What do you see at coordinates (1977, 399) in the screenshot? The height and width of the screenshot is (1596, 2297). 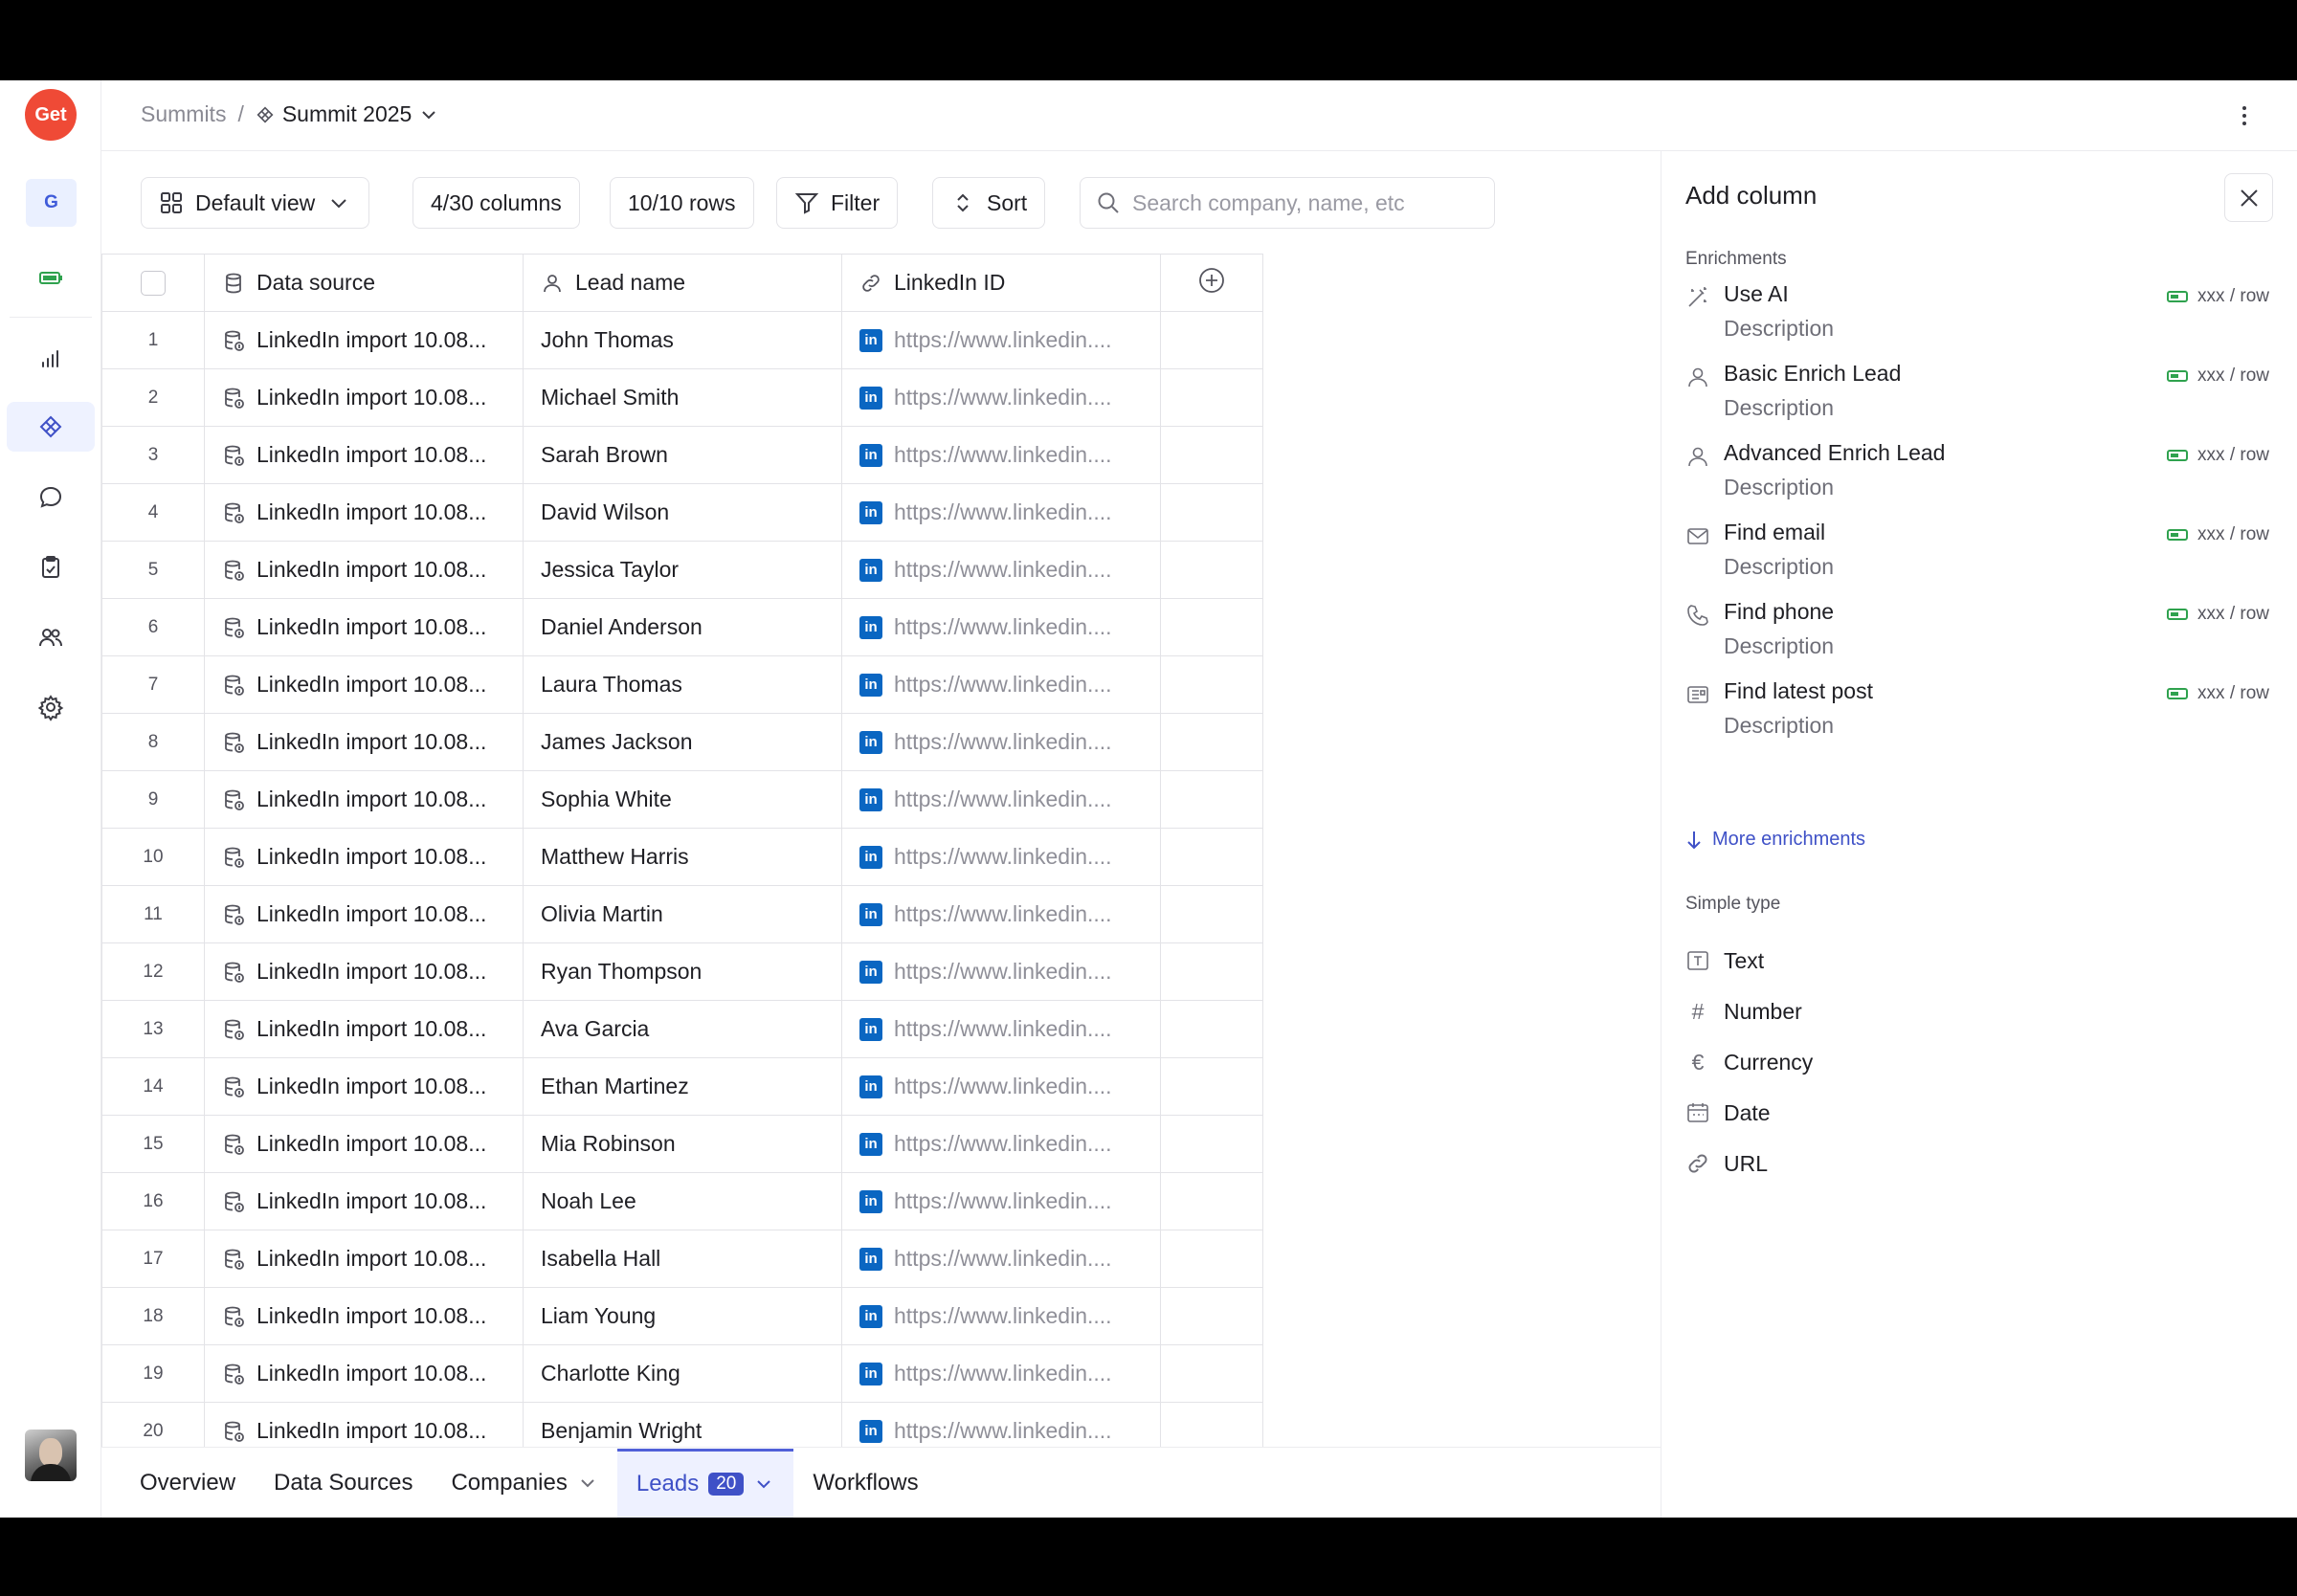 I see `enrichment-option: Basic Enrich Lead Description xxx / row` at bounding box center [1977, 399].